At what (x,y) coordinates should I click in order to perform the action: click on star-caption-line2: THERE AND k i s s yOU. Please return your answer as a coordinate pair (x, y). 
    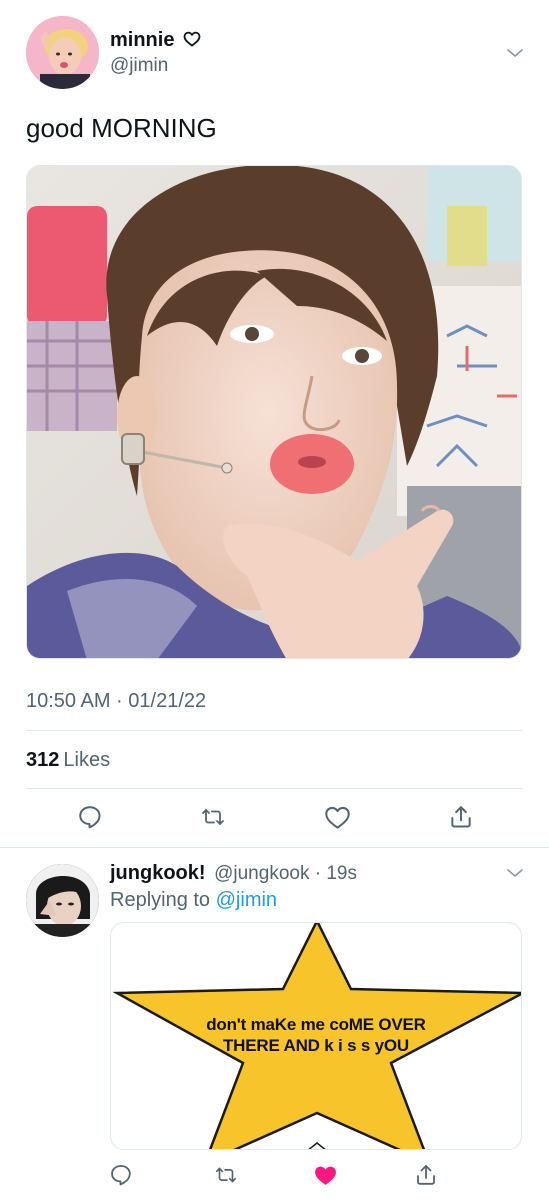
    Looking at the image, I should click on (316, 1045).